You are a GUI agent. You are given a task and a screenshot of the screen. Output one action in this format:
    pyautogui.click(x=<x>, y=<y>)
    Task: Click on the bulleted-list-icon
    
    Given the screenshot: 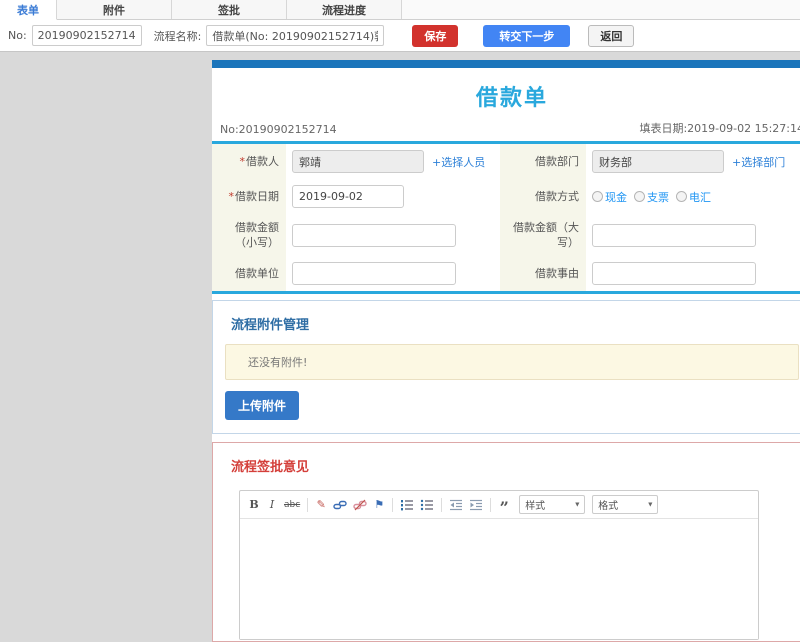 What is the action you would take?
    pyautogui.click(x=427, y=505)
    